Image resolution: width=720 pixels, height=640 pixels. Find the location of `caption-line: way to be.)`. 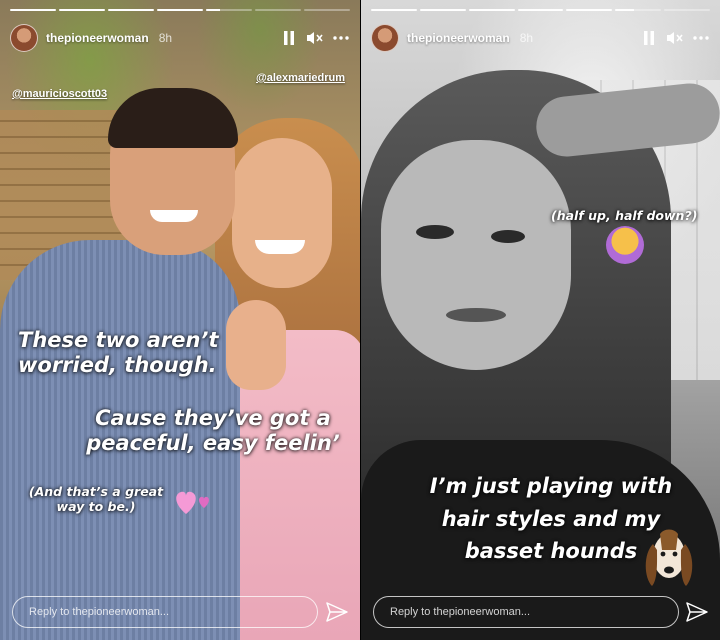

caption-line: way to be.) is located at coordinates (96, 506).